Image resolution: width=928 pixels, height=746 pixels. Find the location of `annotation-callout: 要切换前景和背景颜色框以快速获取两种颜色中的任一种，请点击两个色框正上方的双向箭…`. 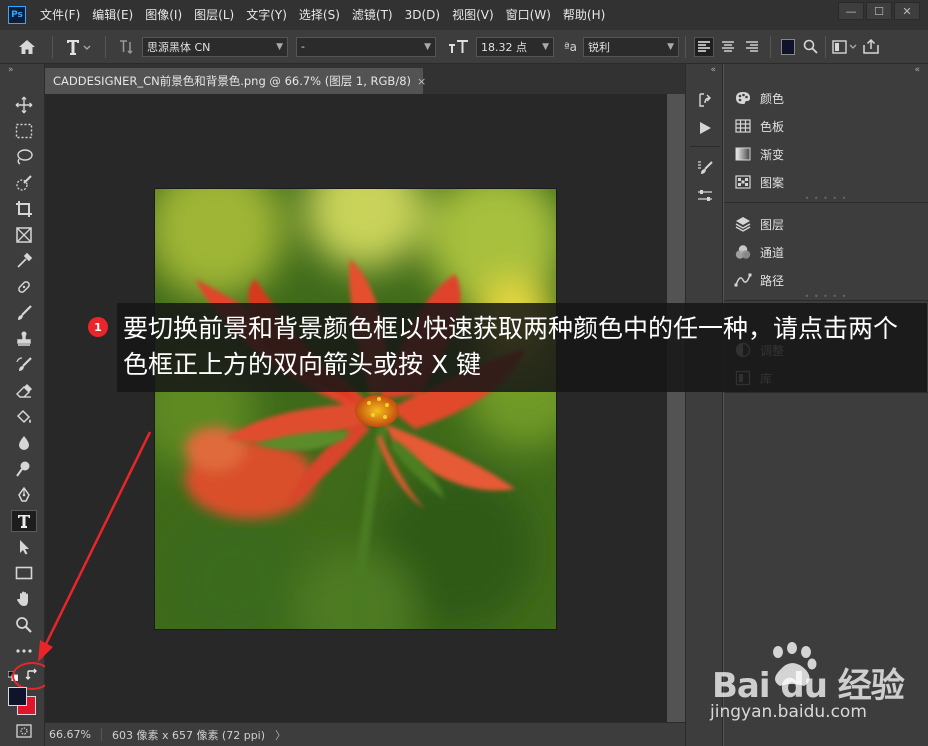

annotation-callout: 要切换前景和背景颜色框以快速获取两种颜色中的任一种，请点击两个色框正上方的双向箭… is located at coordinates (522, 347).